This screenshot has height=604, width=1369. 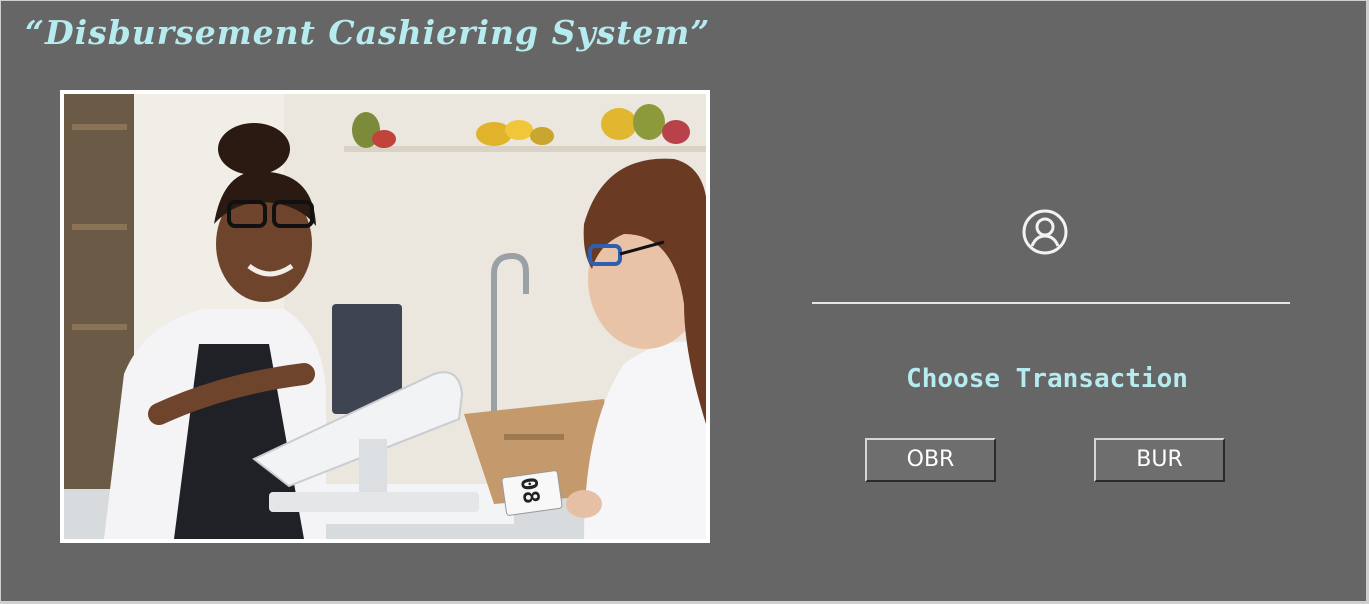 What do you see at coordinates (1159, 460) in the screenshot?
I see `bur-button: BUR` at bounding box center [1159, 460].